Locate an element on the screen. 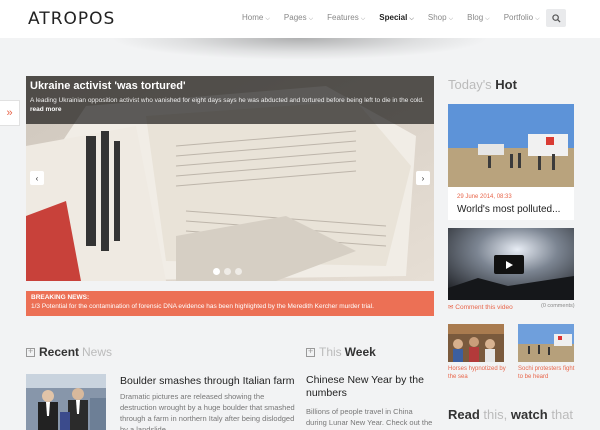  thumb-caption: Horses hypnotized by the sea is located at coordinates (478, 373).